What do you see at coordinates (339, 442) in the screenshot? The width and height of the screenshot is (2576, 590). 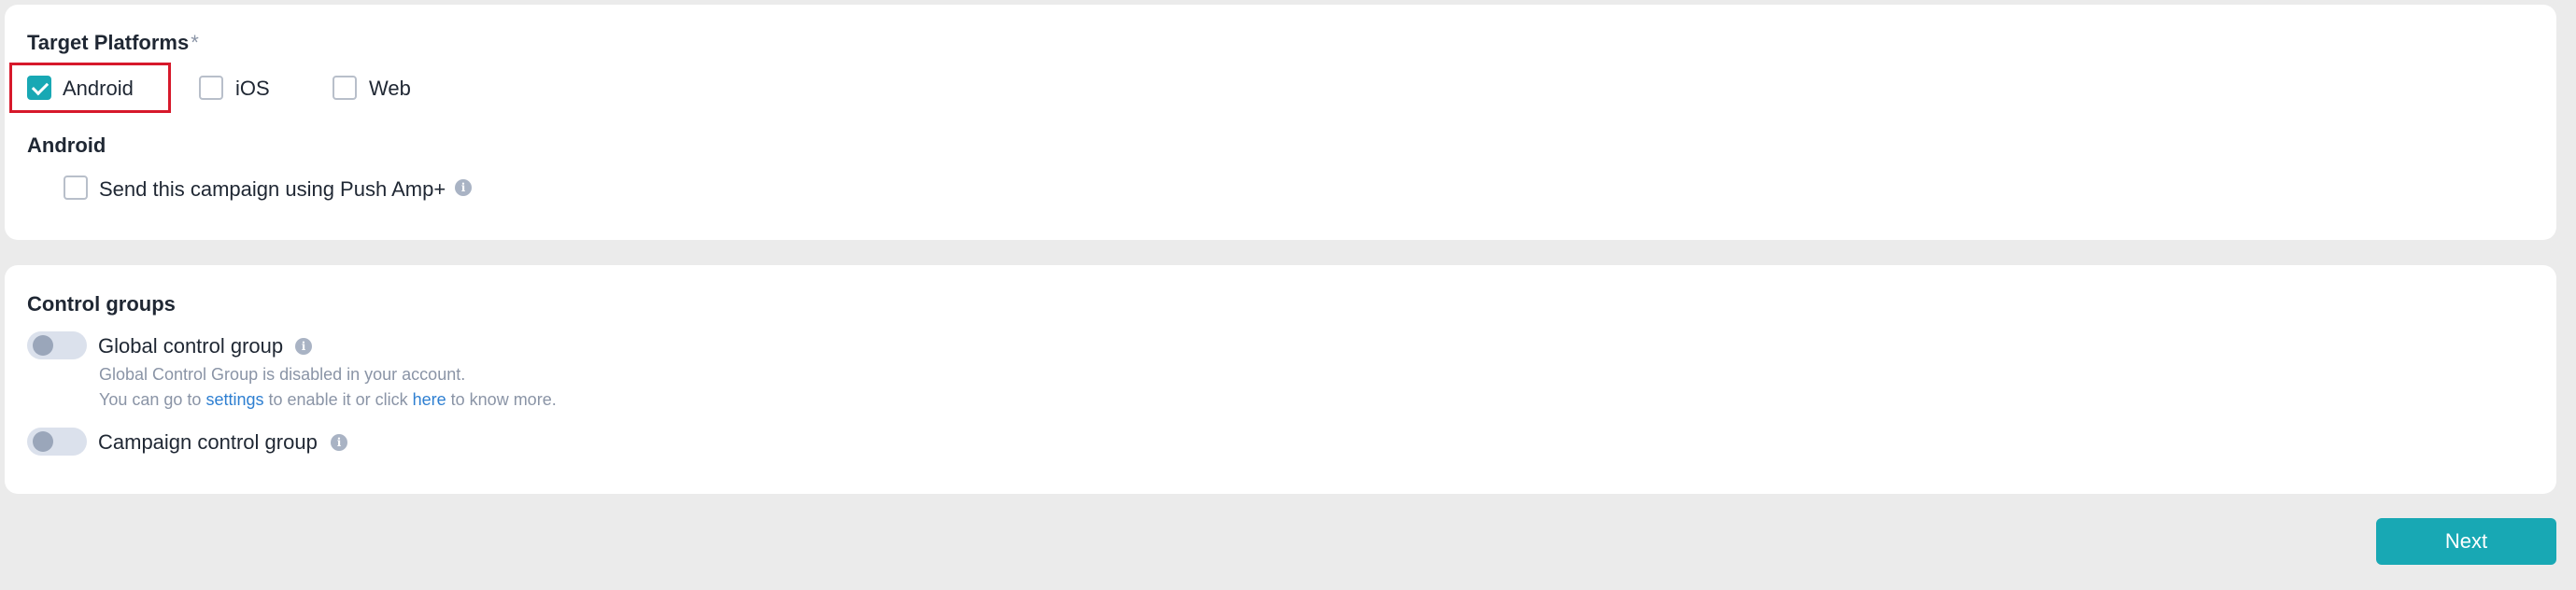 I see `campaign-control-group-info-icon: i` at bounding box center [339, 442].